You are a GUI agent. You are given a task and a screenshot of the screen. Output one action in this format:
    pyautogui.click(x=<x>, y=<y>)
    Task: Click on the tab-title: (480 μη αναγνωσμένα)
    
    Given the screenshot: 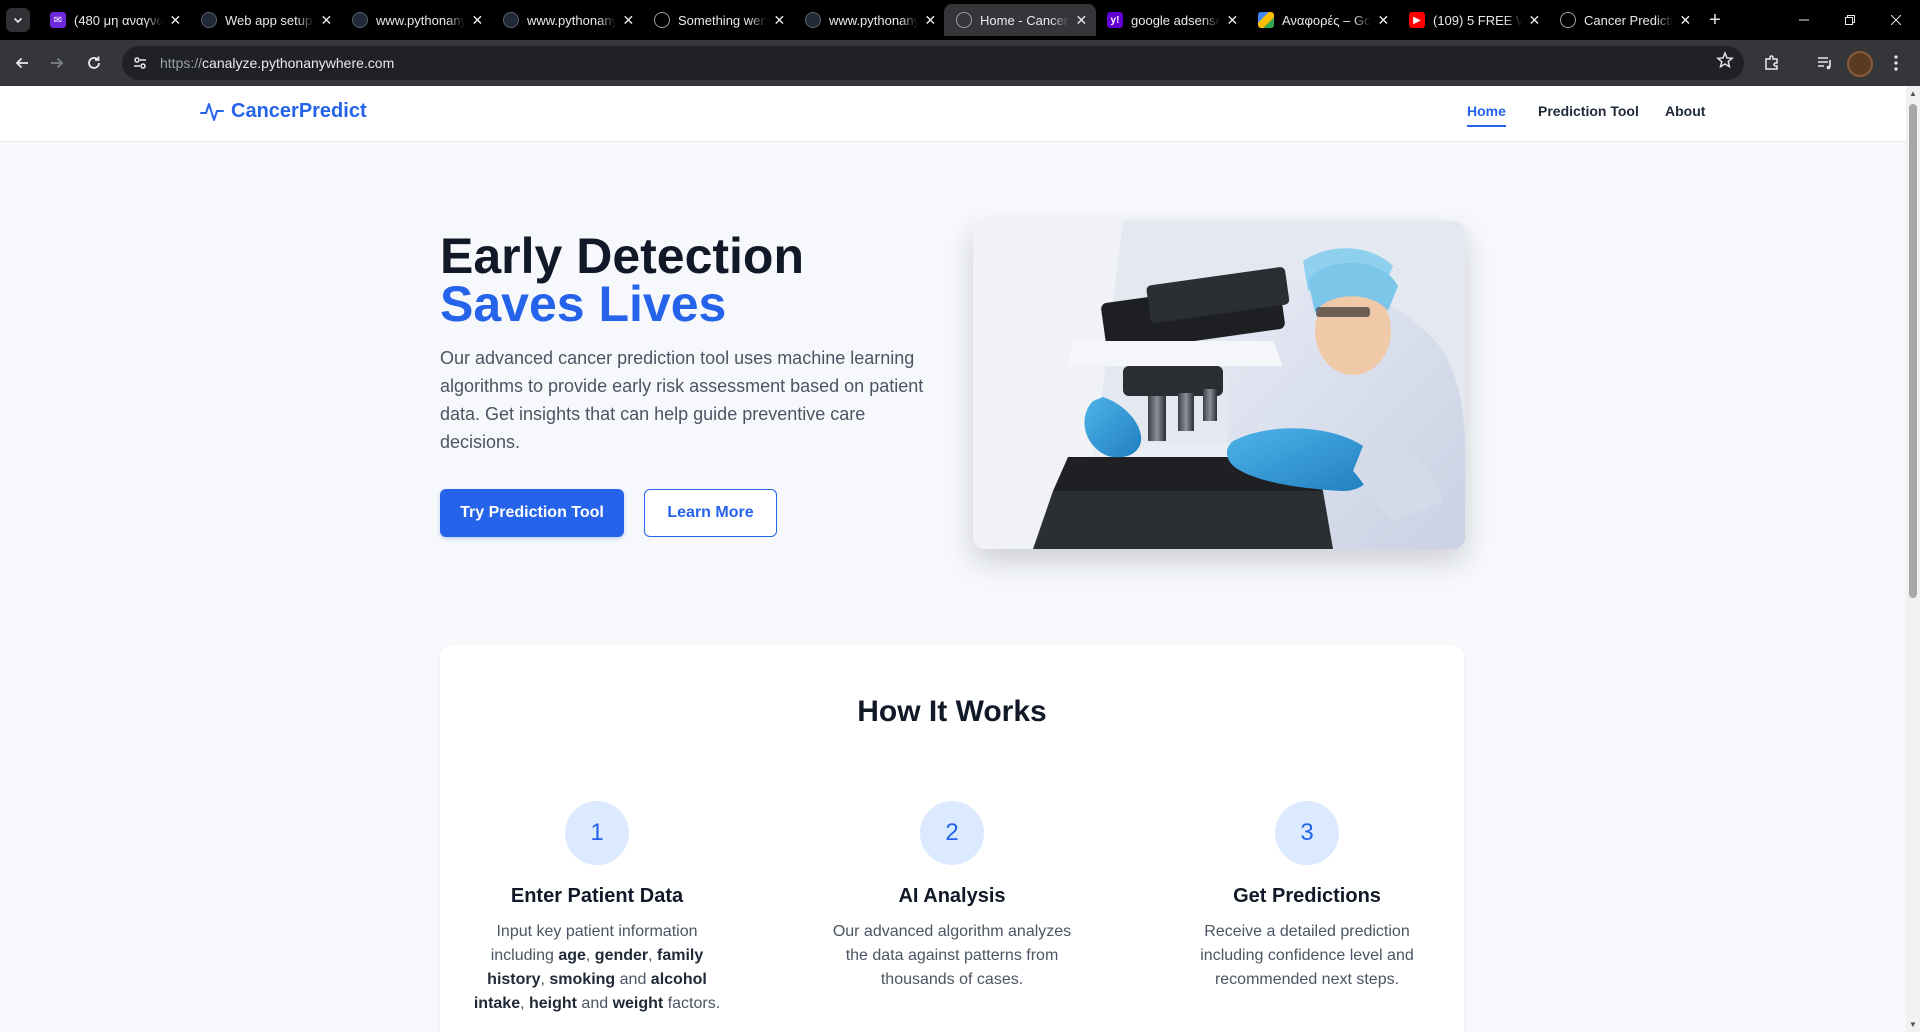 What is the action you would take?
    pyautogui.click(x=118, y=20)
    